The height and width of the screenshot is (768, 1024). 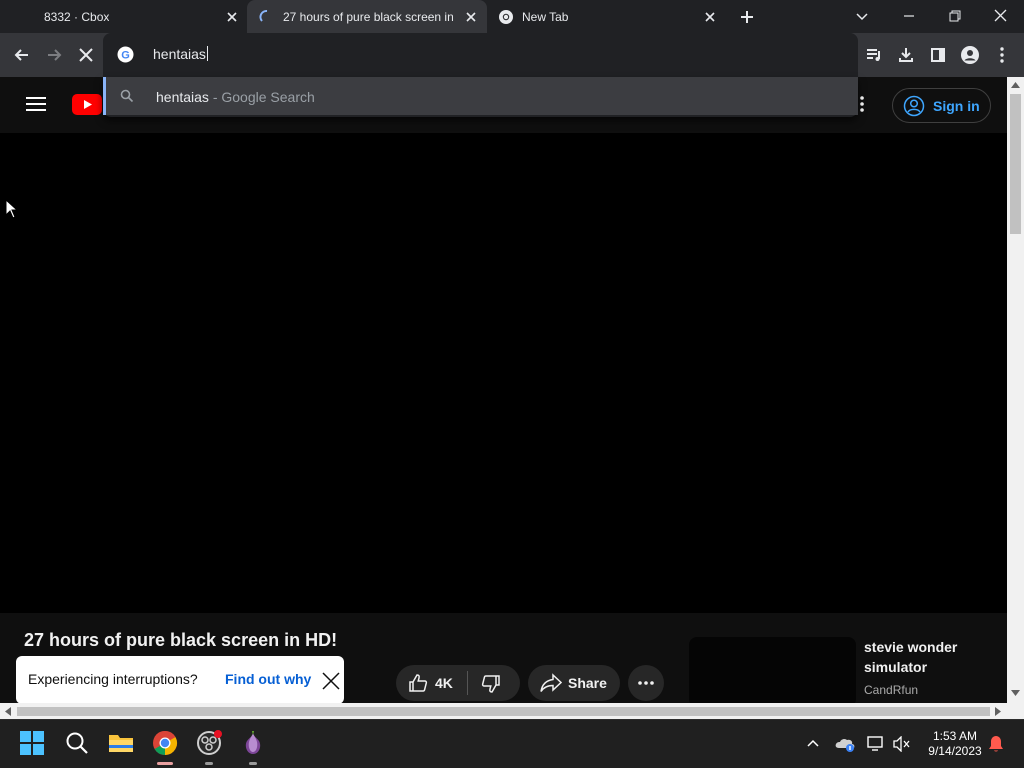 I want to click on minimize-icon, so click(x=909, y=16).